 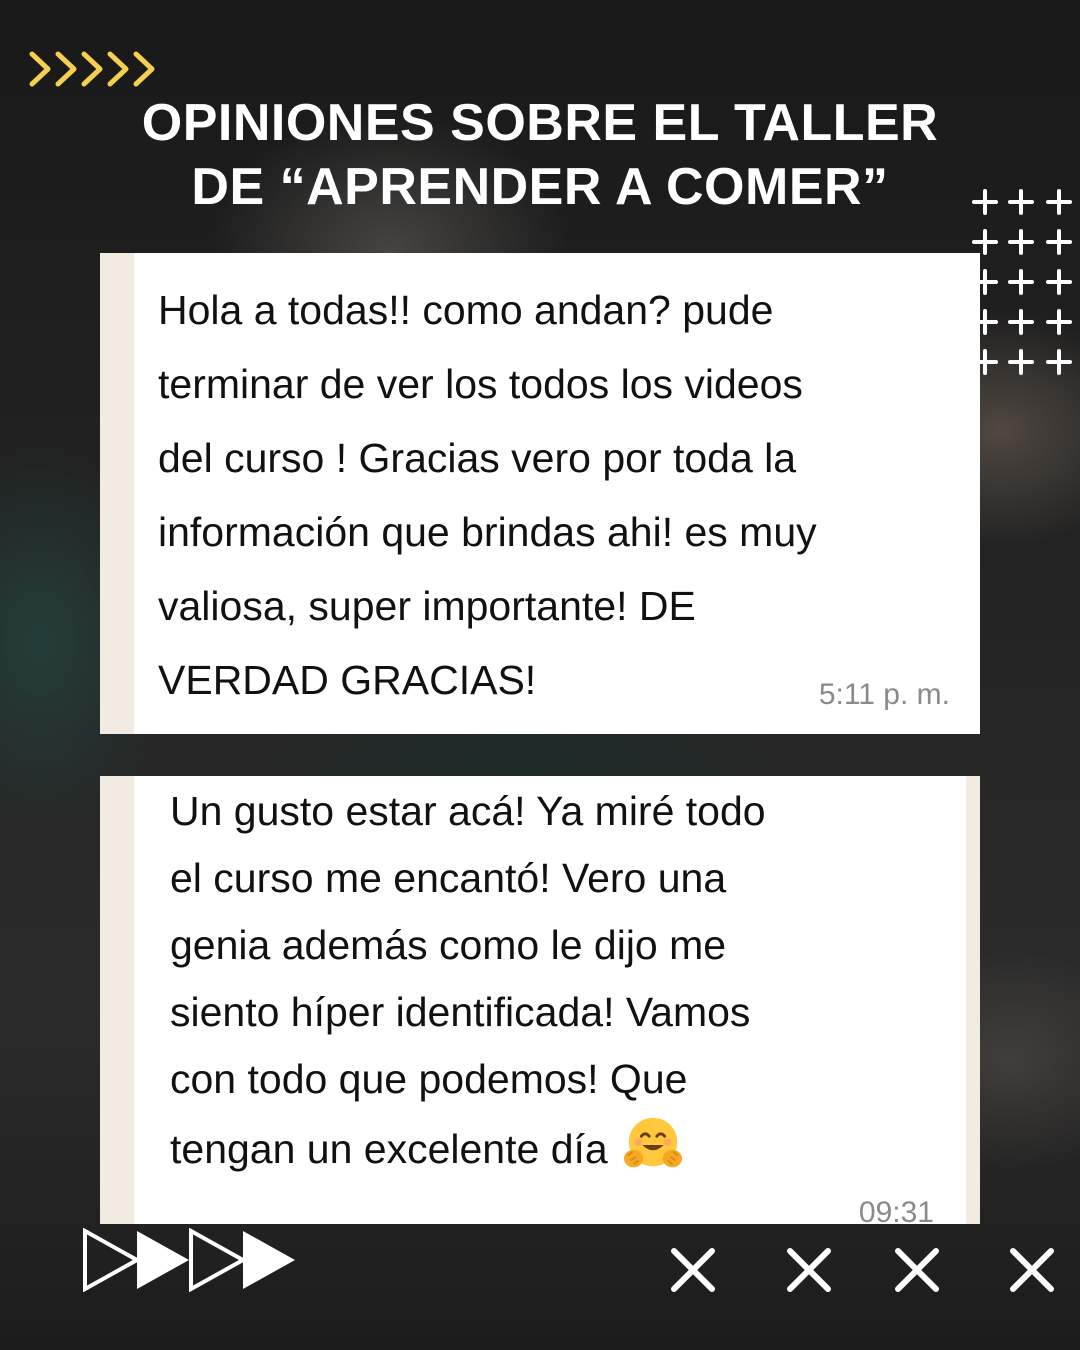 What do you see at coordinates (92, 69) in the screenshot?
I see `chevrons-right-icon` at bounding box center [92, 69].